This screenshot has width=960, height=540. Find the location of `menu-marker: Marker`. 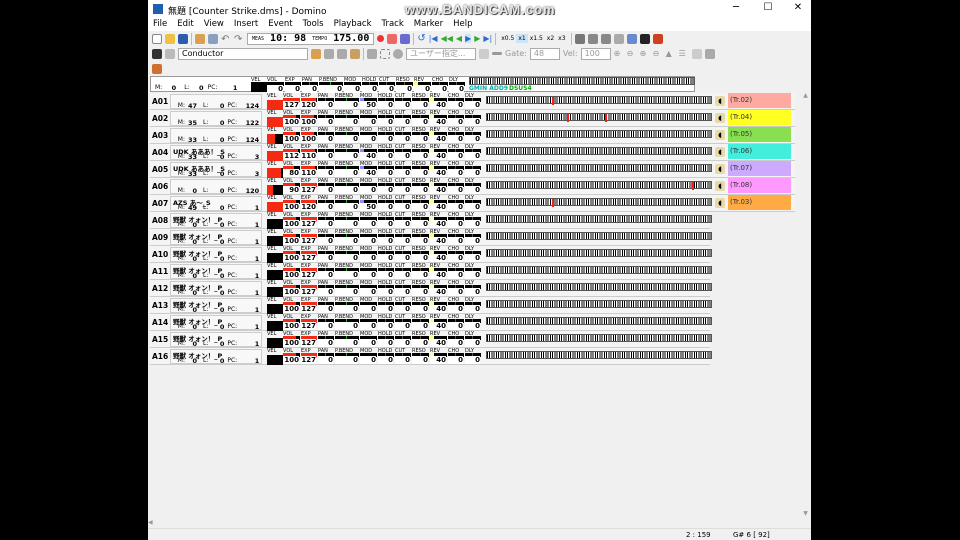

menu-marker: Marker is located at coordinates (428, 24).